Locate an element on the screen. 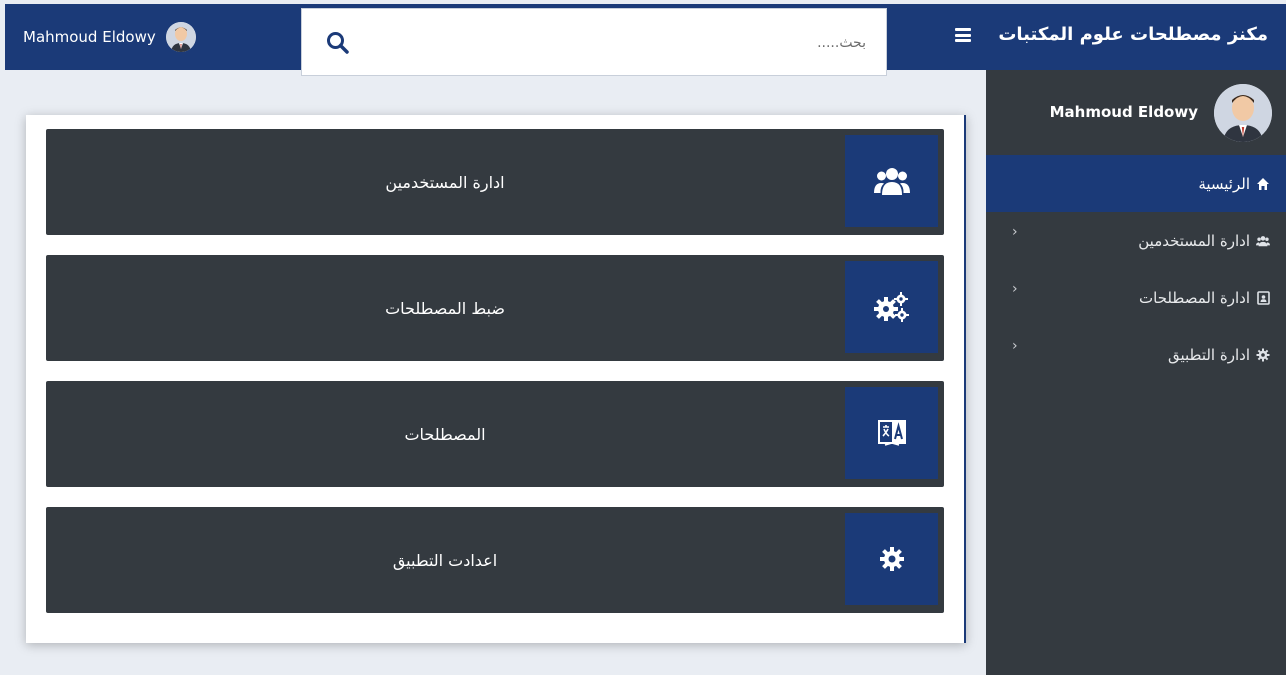  card-users-management: ادارة المستخدمين is located at coordinates (495, 182).